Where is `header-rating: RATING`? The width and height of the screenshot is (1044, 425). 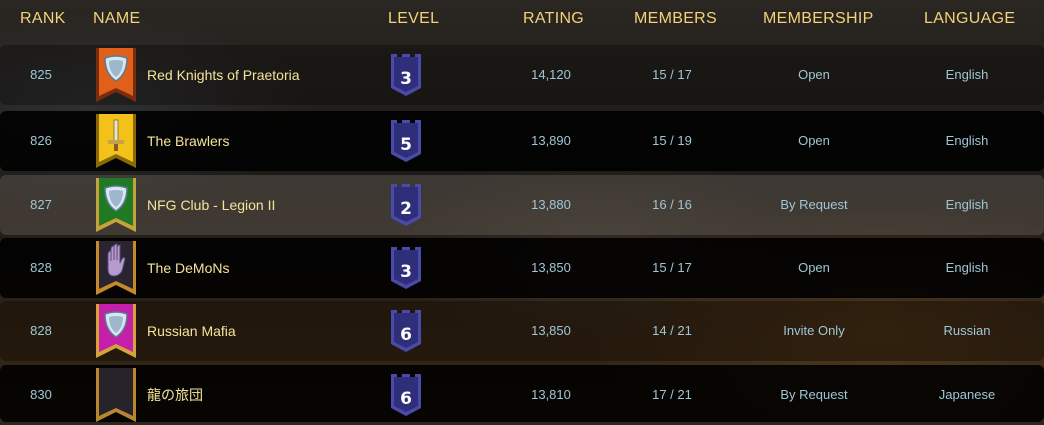 header-rating: RATING is located at coordinates (553, 19).